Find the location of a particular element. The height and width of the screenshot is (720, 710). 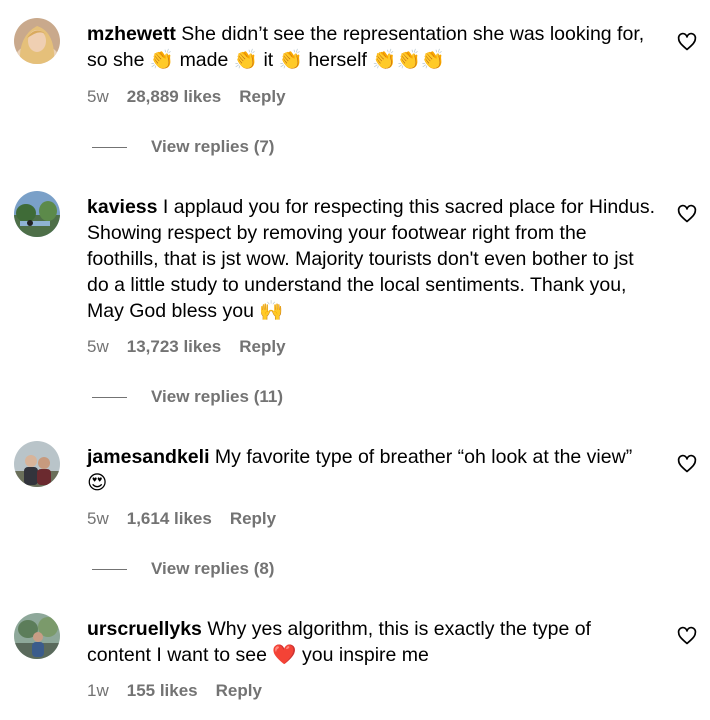

likes-count: 13,723 likes is located at coordinates (174, 347).